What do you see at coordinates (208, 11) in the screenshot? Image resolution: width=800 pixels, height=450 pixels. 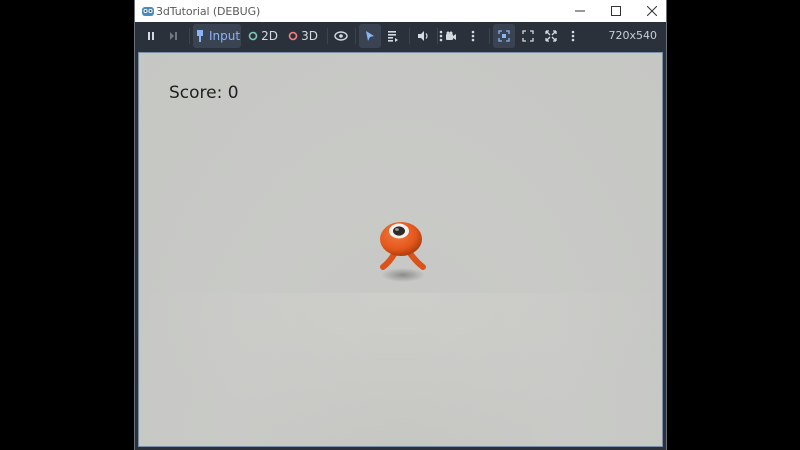 I see `window-title: 3dTutorial (DEBUG)` at bounding box center [208, 11].